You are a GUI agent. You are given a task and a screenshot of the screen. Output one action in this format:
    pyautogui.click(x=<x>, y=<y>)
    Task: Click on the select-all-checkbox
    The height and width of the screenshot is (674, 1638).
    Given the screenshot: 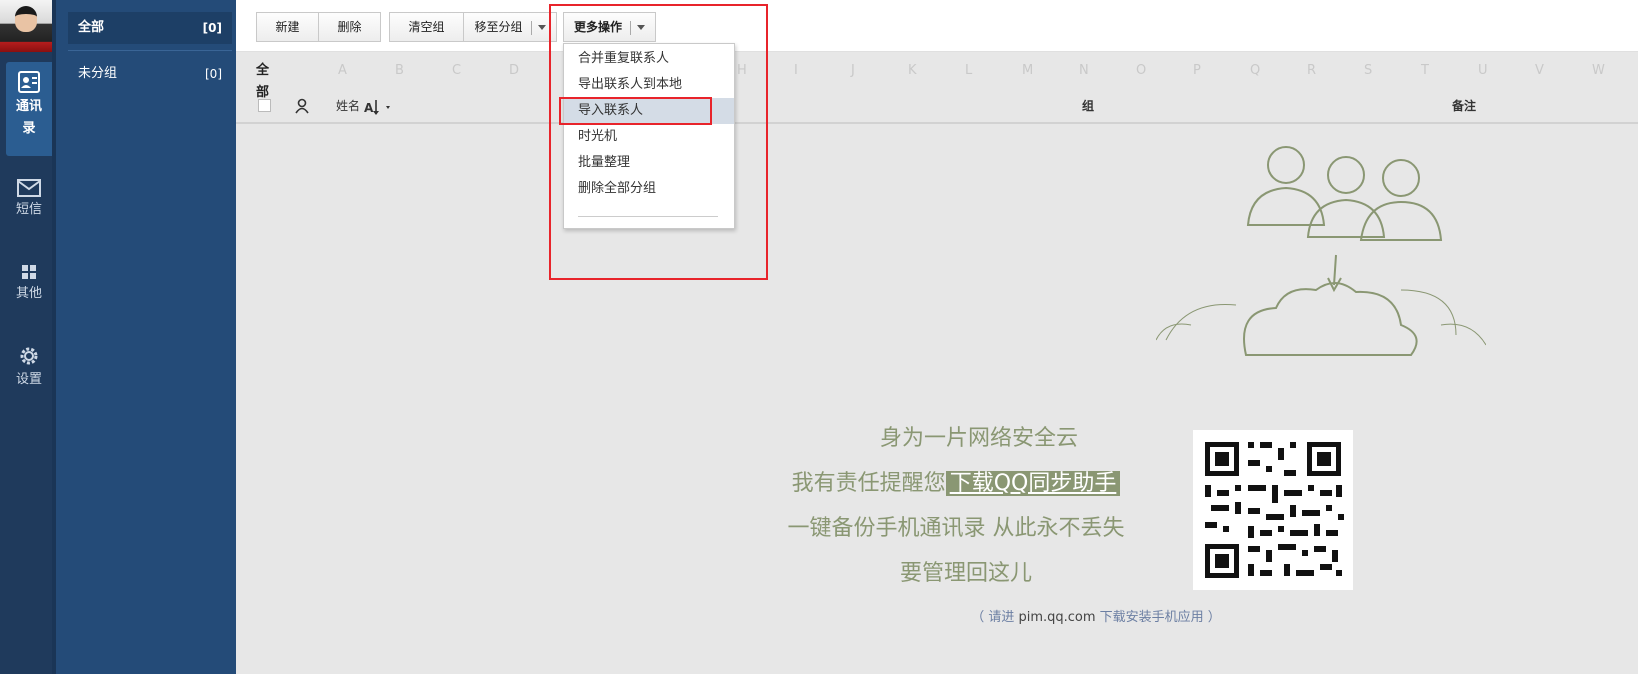 What is the action you would take?
    pyautogui.click(x=264, y=105)
    